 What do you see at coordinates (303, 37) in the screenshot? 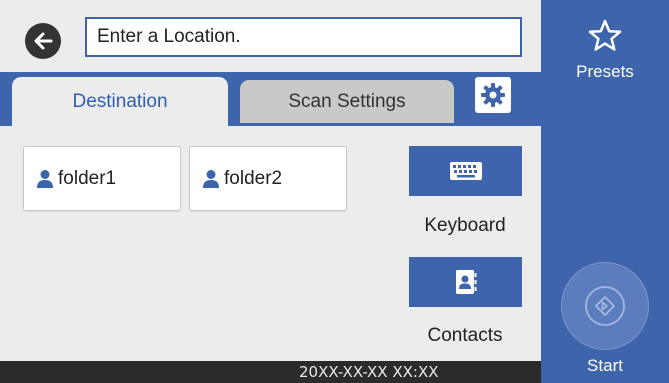
I see `location-input: Enter a Location.` at bounding box center [303, 37].